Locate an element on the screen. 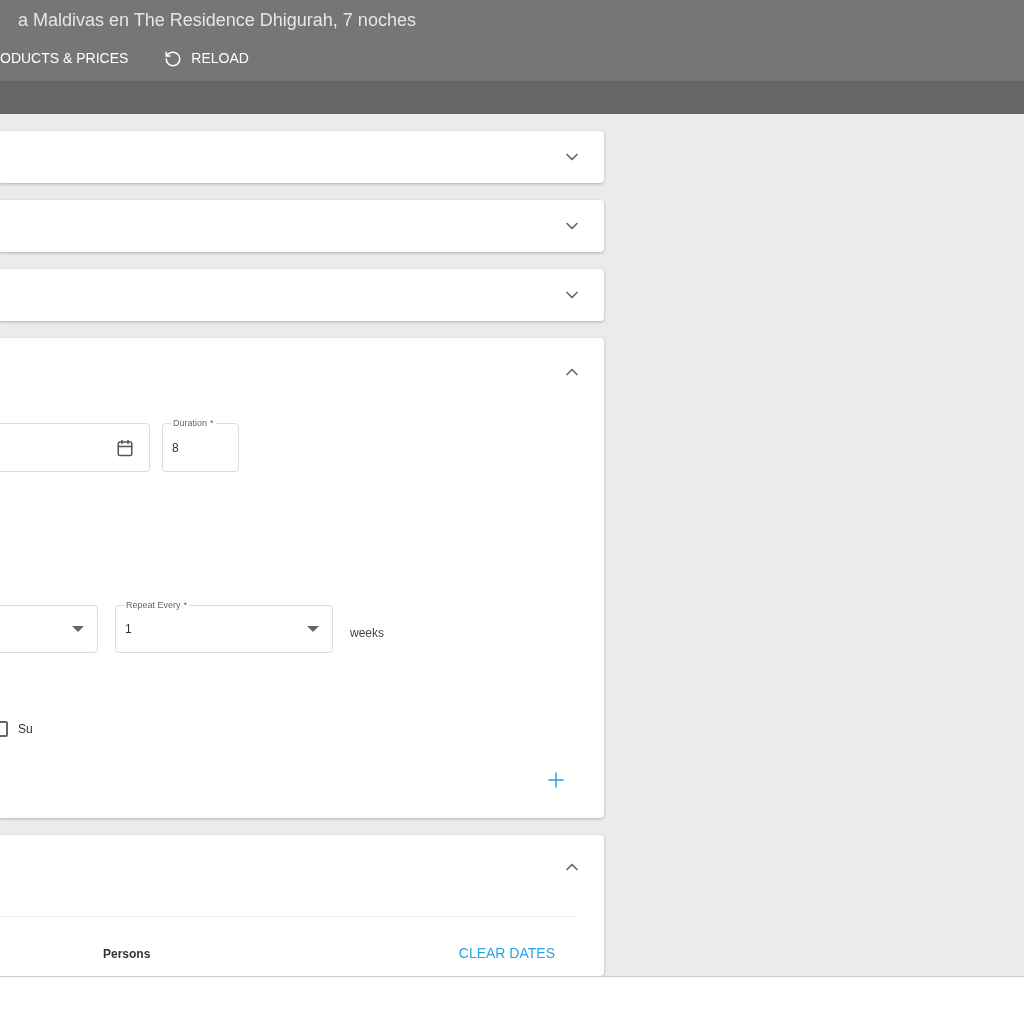  products-prices-button: ODUCTS & PRICES is located at coordinates (64, 58).